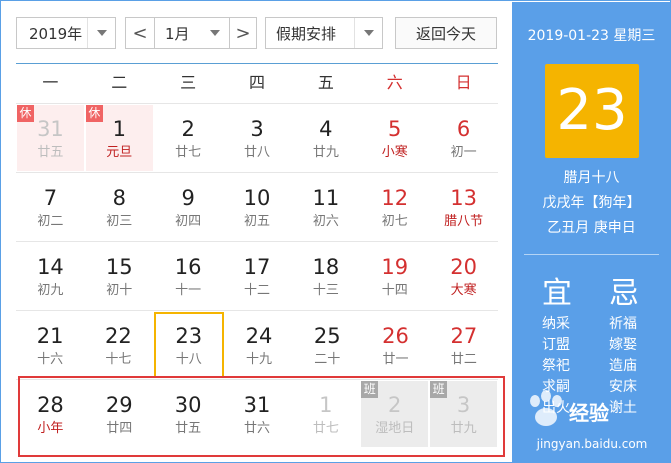 The image size is (671, 463). Describe the element at coordinates (243, 33) in the screenshot. I see `next-month-button: >` at that location.